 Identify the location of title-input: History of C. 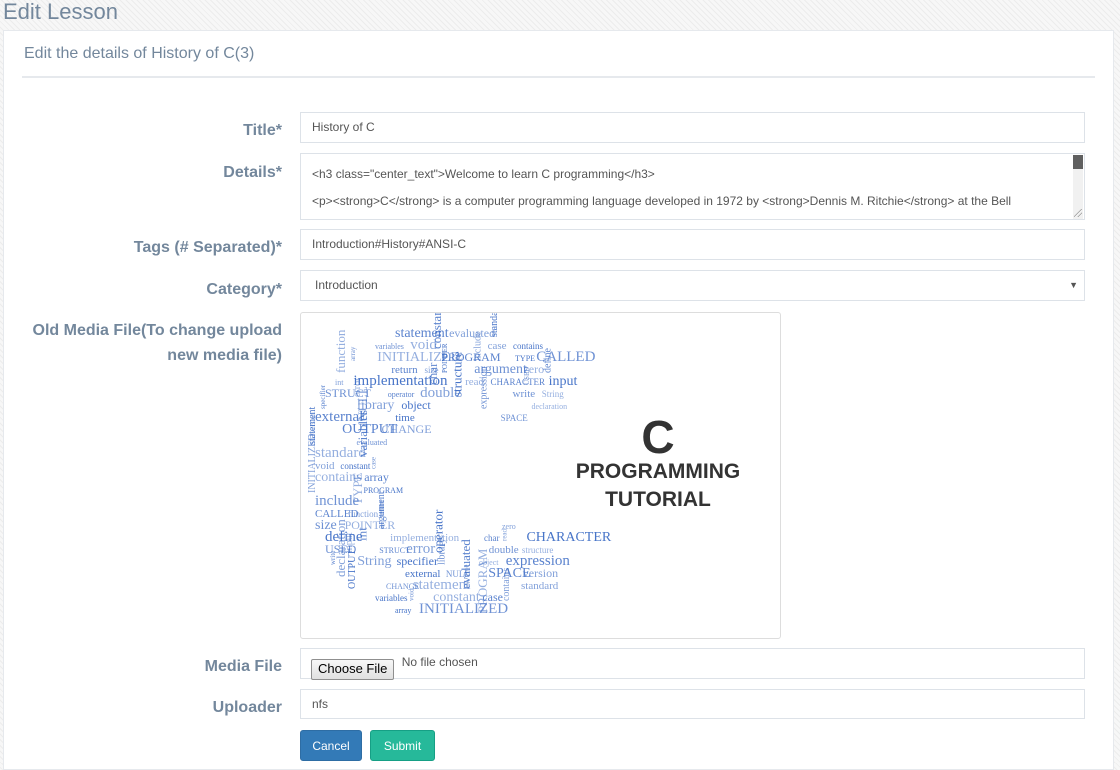
(692, 127).